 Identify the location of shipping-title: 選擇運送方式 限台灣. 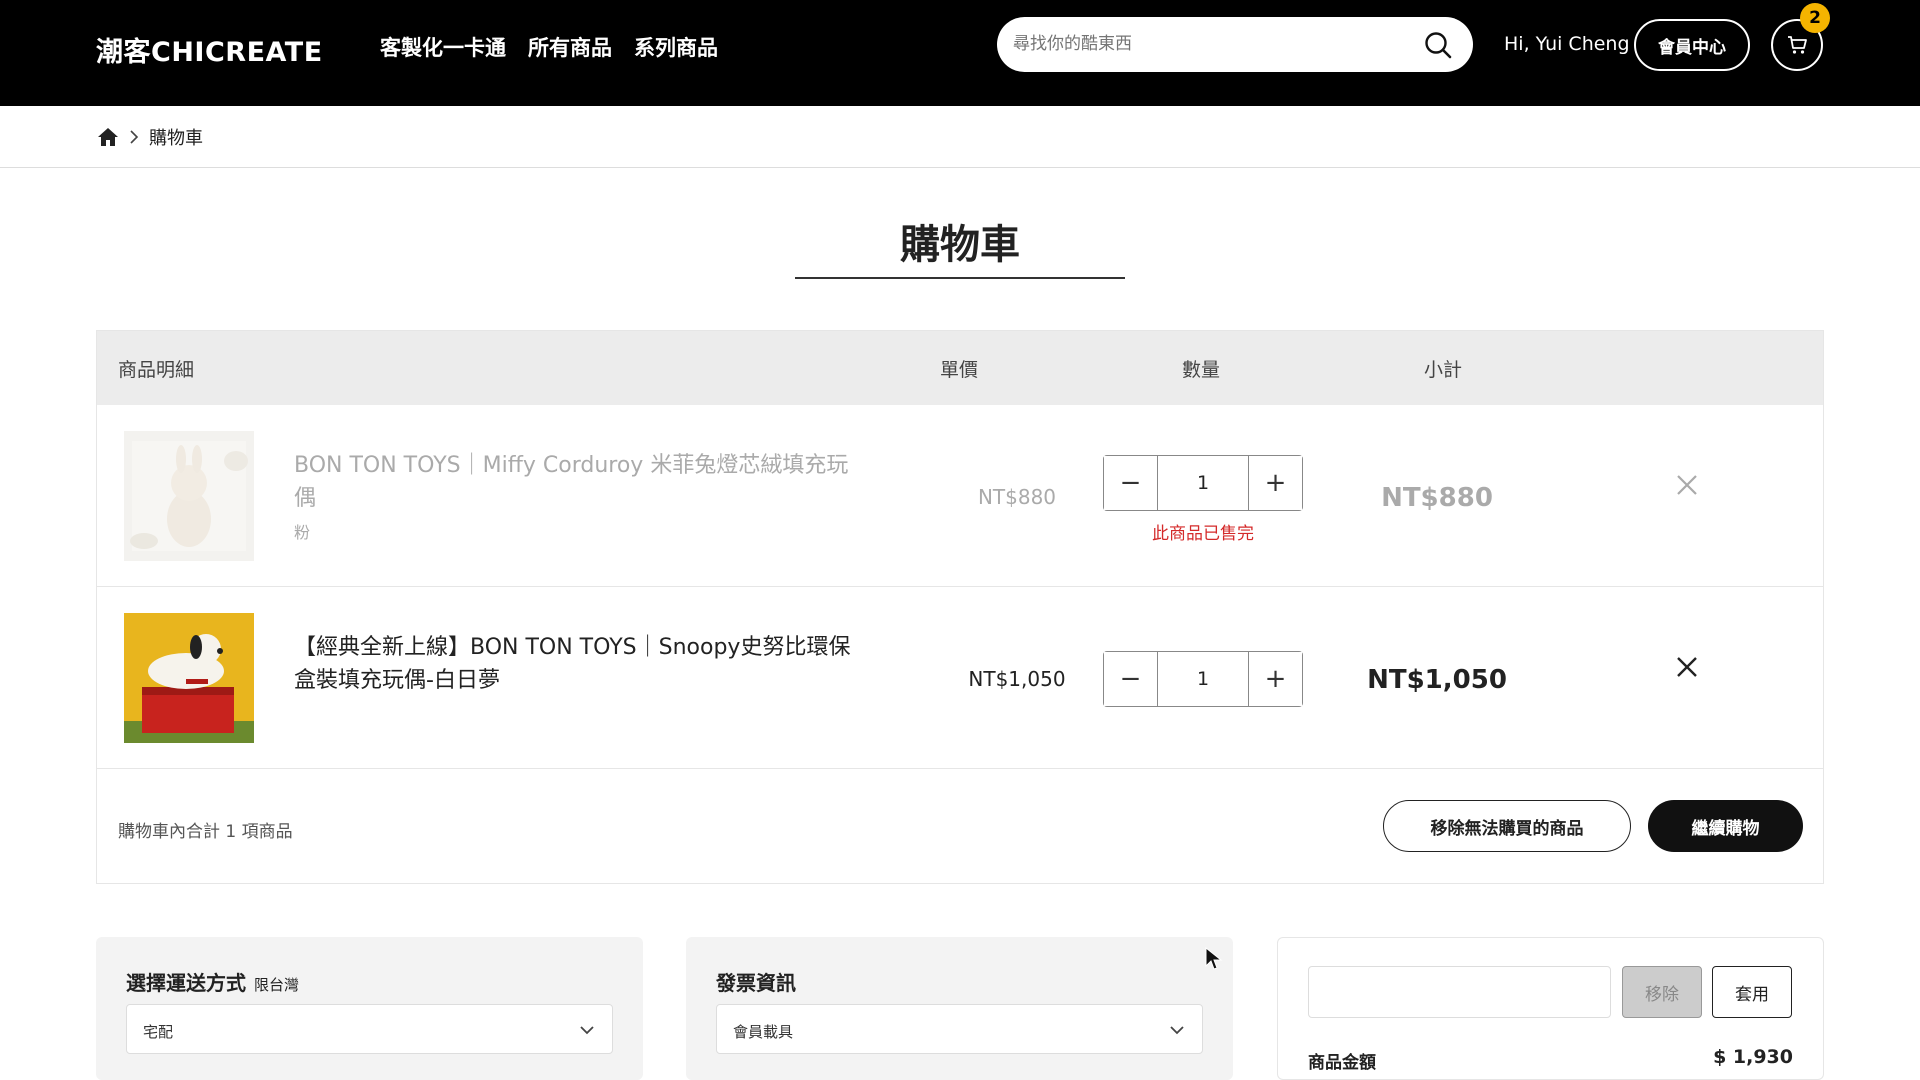
(212, 981).